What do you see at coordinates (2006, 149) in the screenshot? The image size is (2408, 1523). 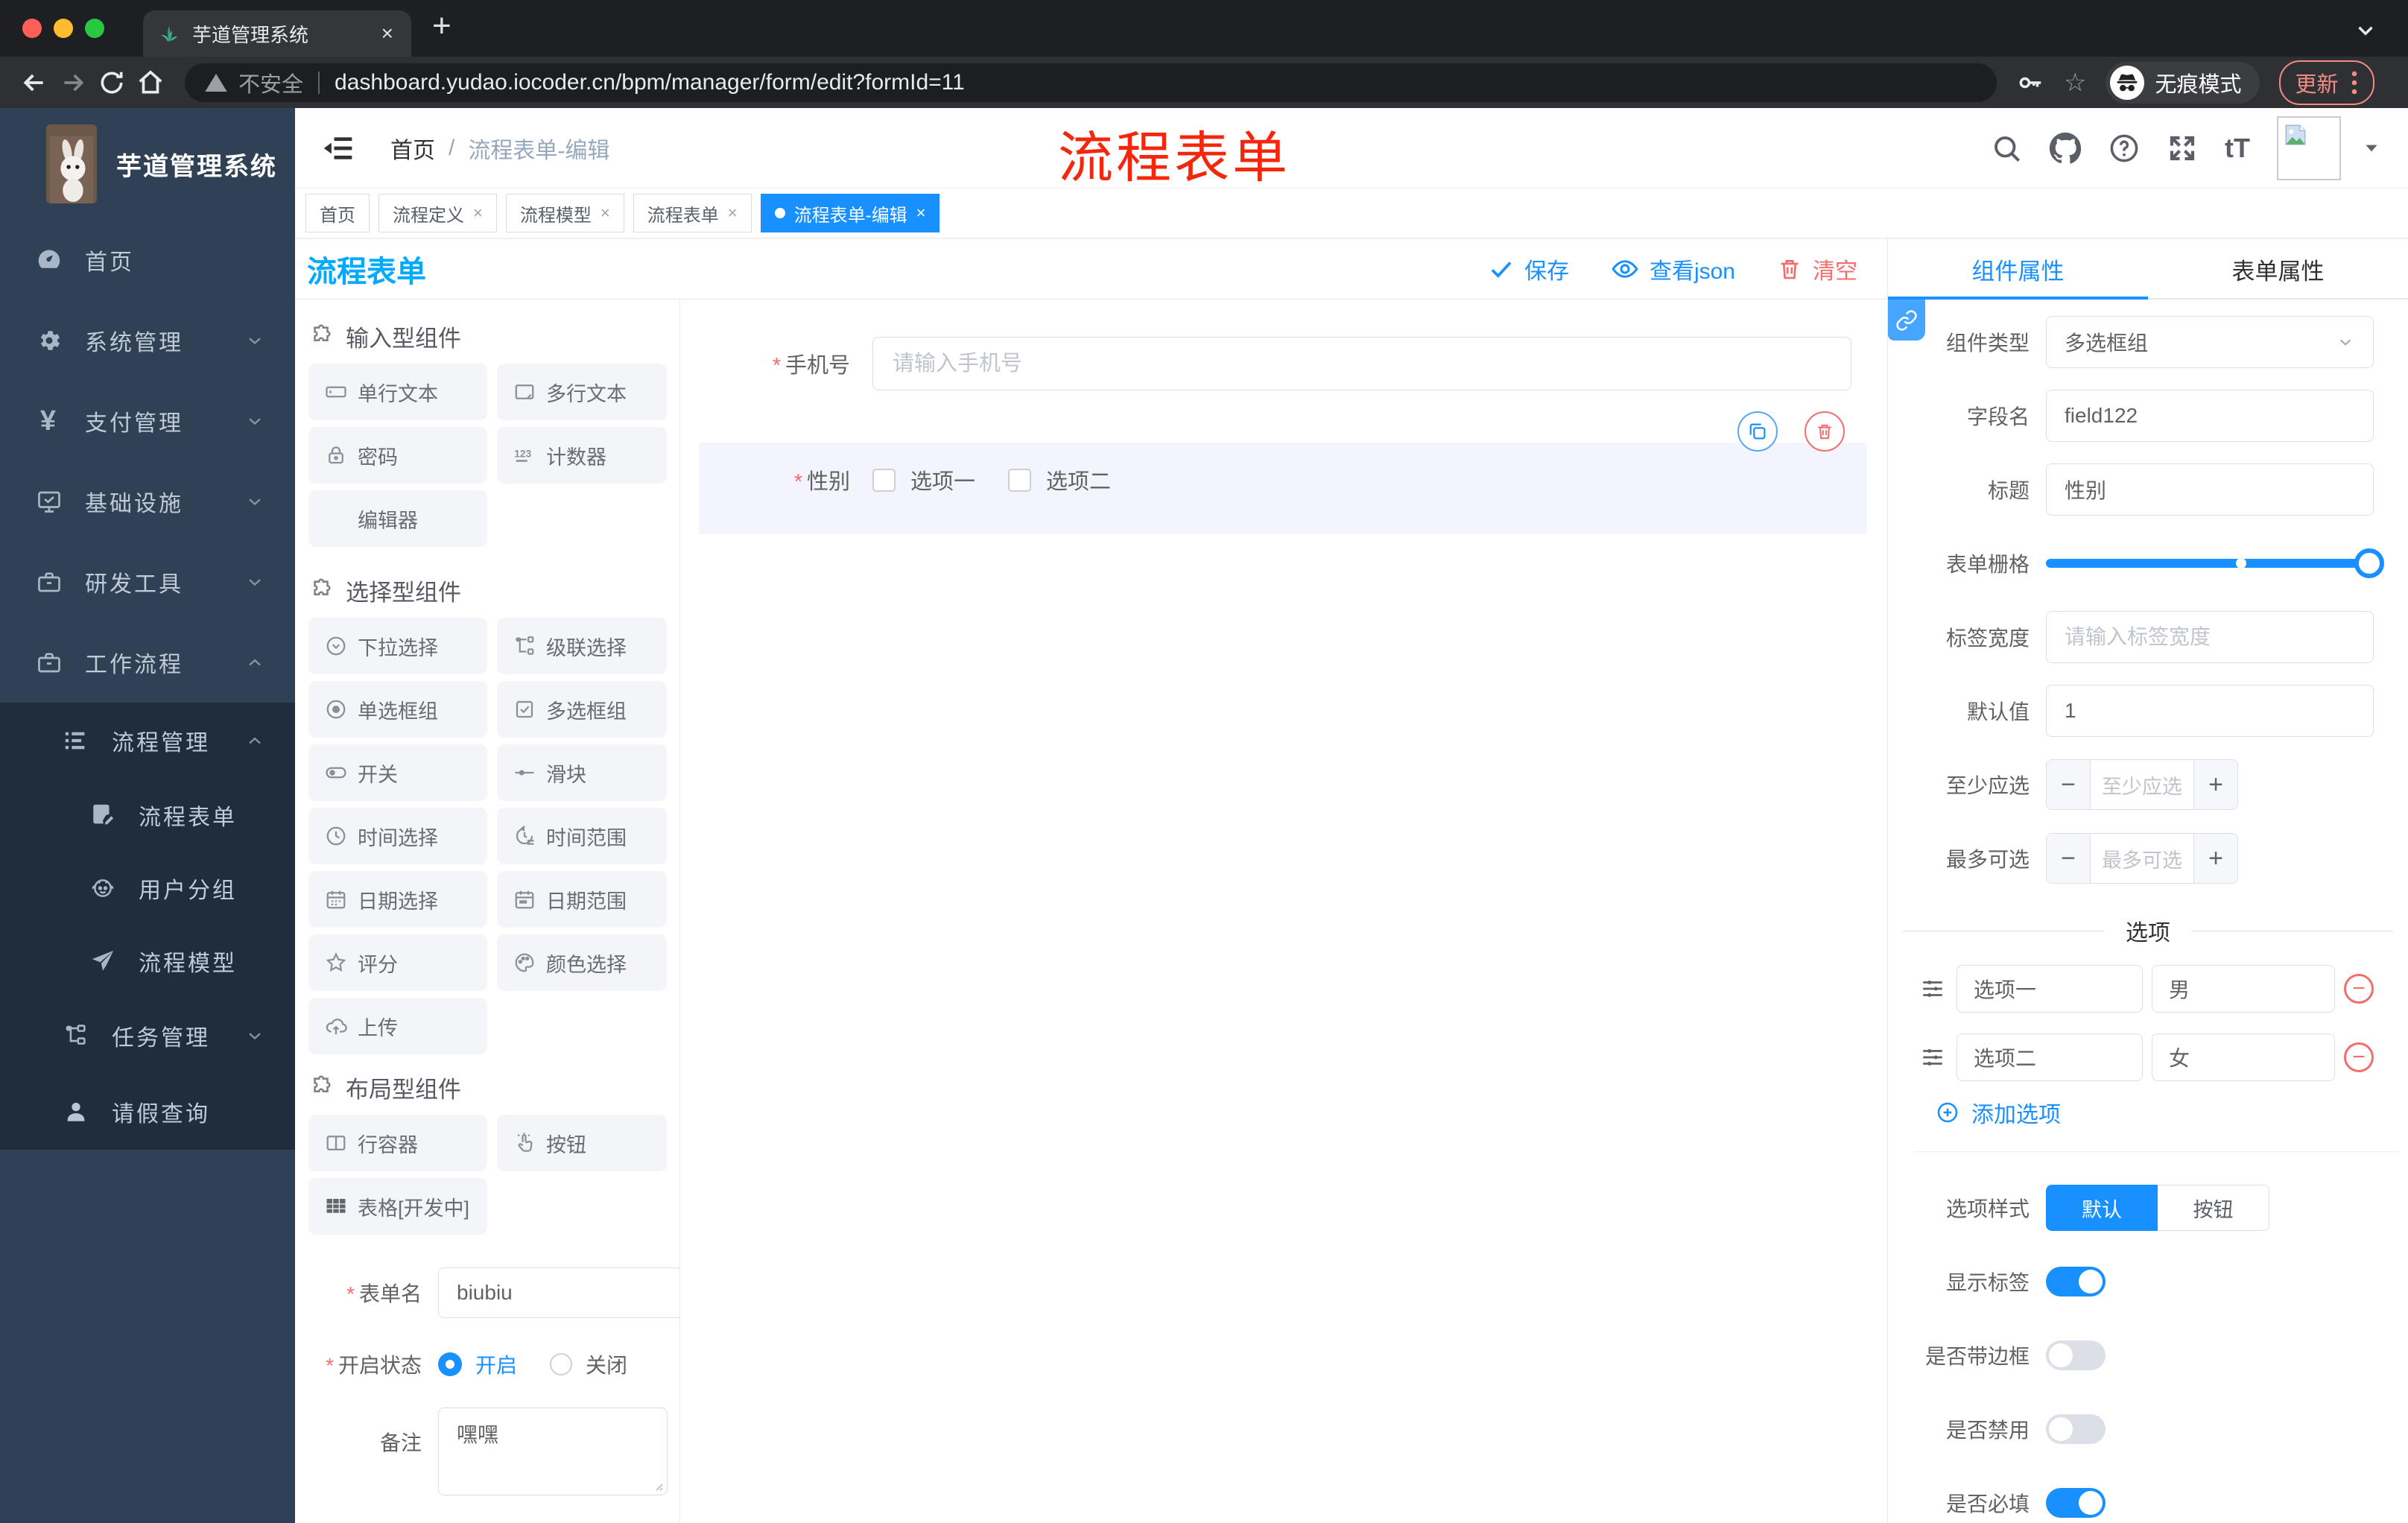 I see `search-icon` at bounding box center [2006, 149].